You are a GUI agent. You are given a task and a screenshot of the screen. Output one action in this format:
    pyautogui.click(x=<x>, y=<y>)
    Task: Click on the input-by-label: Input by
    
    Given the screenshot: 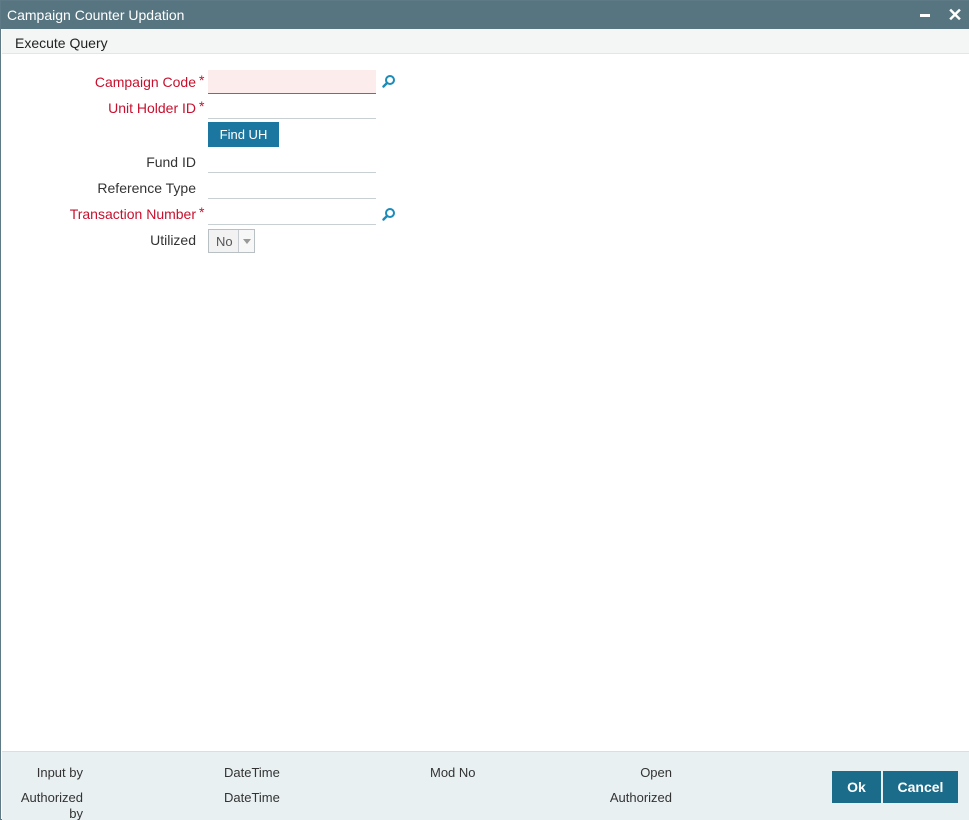 What is the action you would take?
    pyautogui.click(x=59, y=772)
    